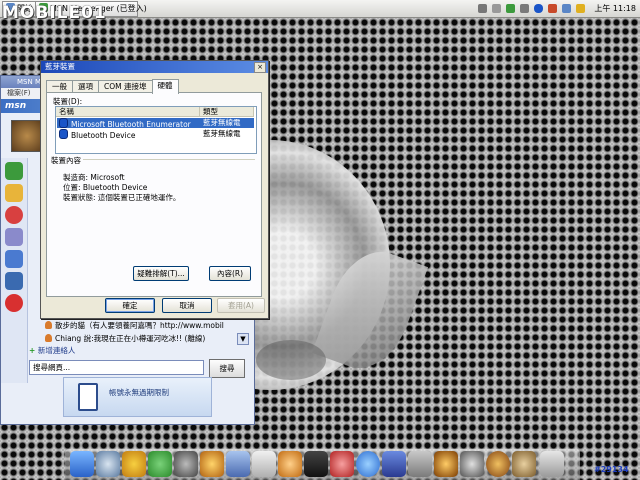 The height and width of the screenshot is (480, 640). Describe the element at coordinates (291, 360) in the screenshot. I see `wallpaper-shadow` at that location.